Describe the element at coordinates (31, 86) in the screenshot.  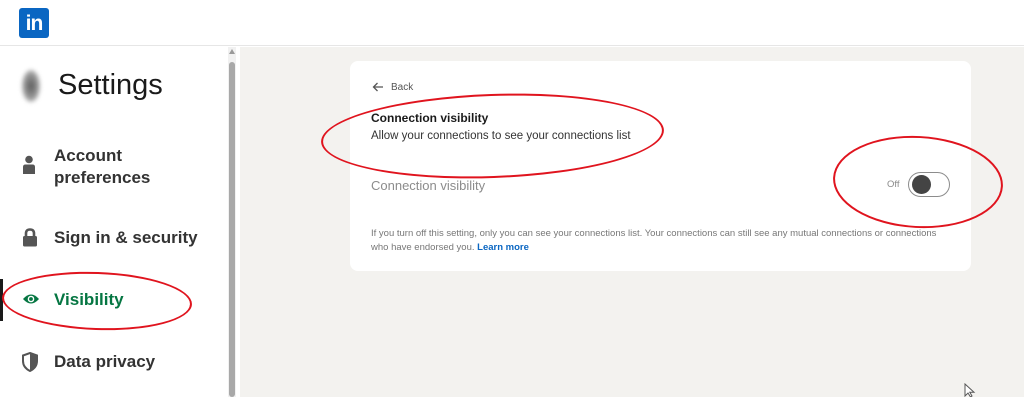
I see `avatar` at that location.